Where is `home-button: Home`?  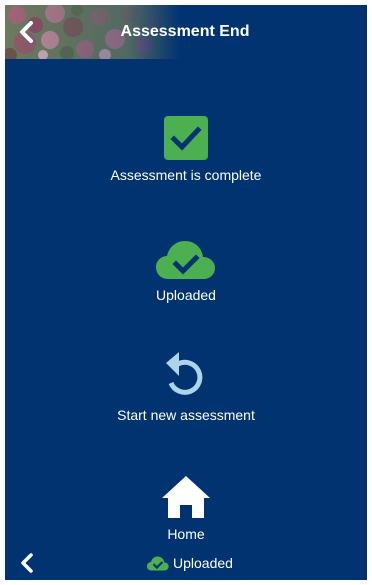 home-button: Home is located at coordinates (186, 509).